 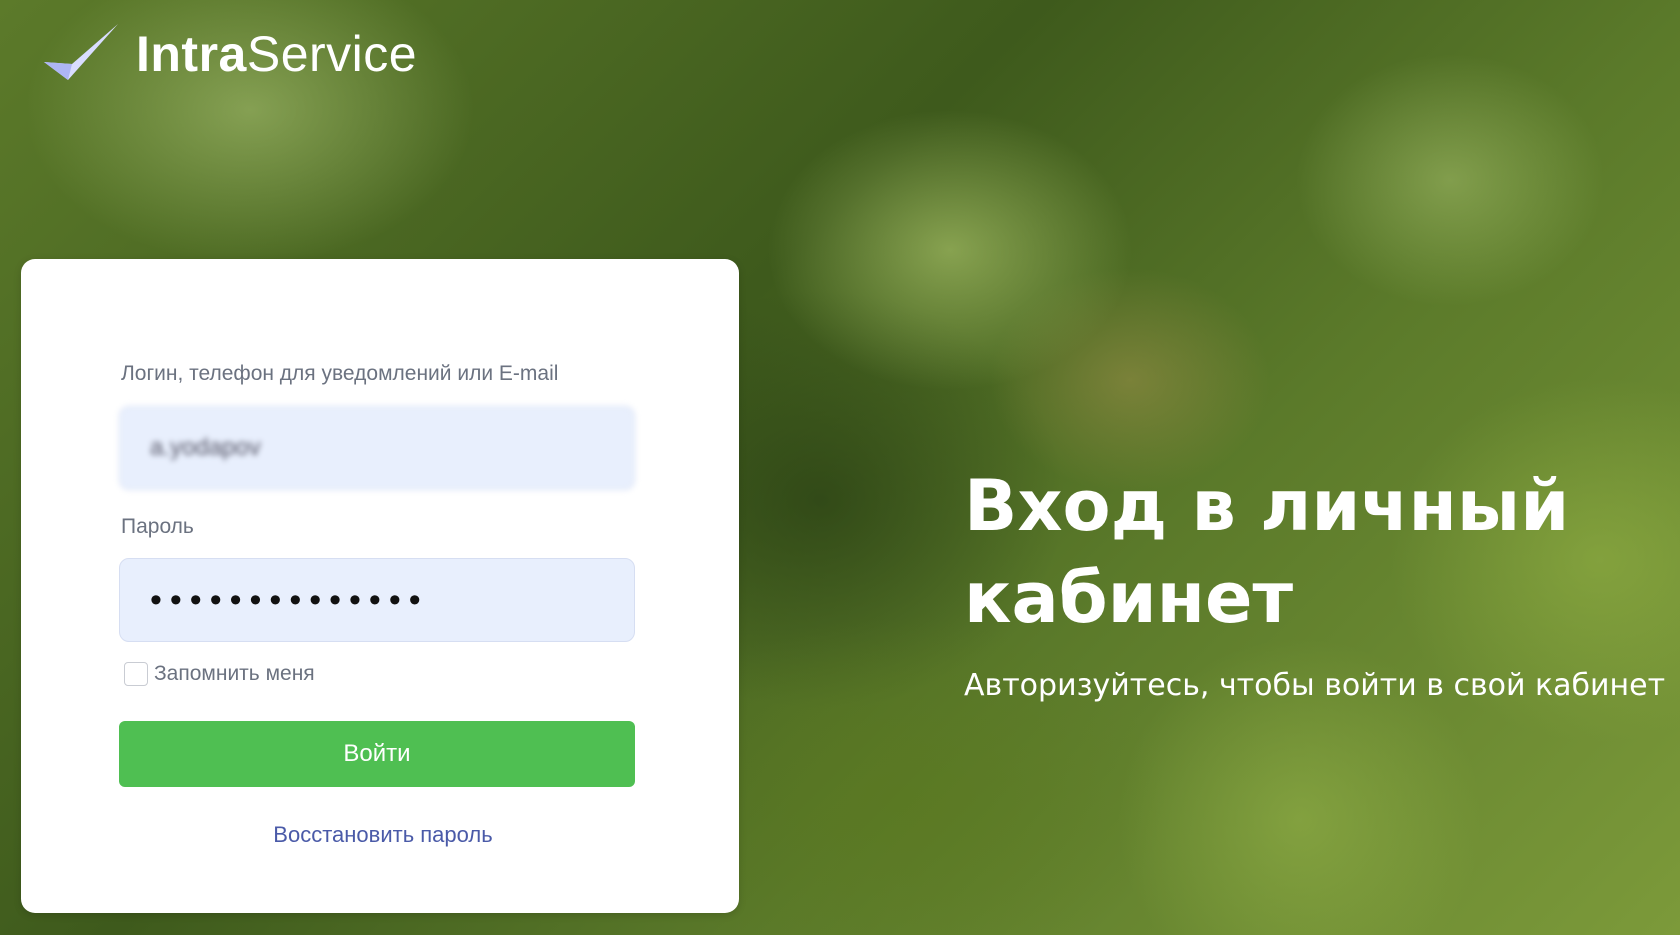 What do you see at coordinates (377, 448) in the screenshot?
I see `login-input` at bounding box center [377, 448].